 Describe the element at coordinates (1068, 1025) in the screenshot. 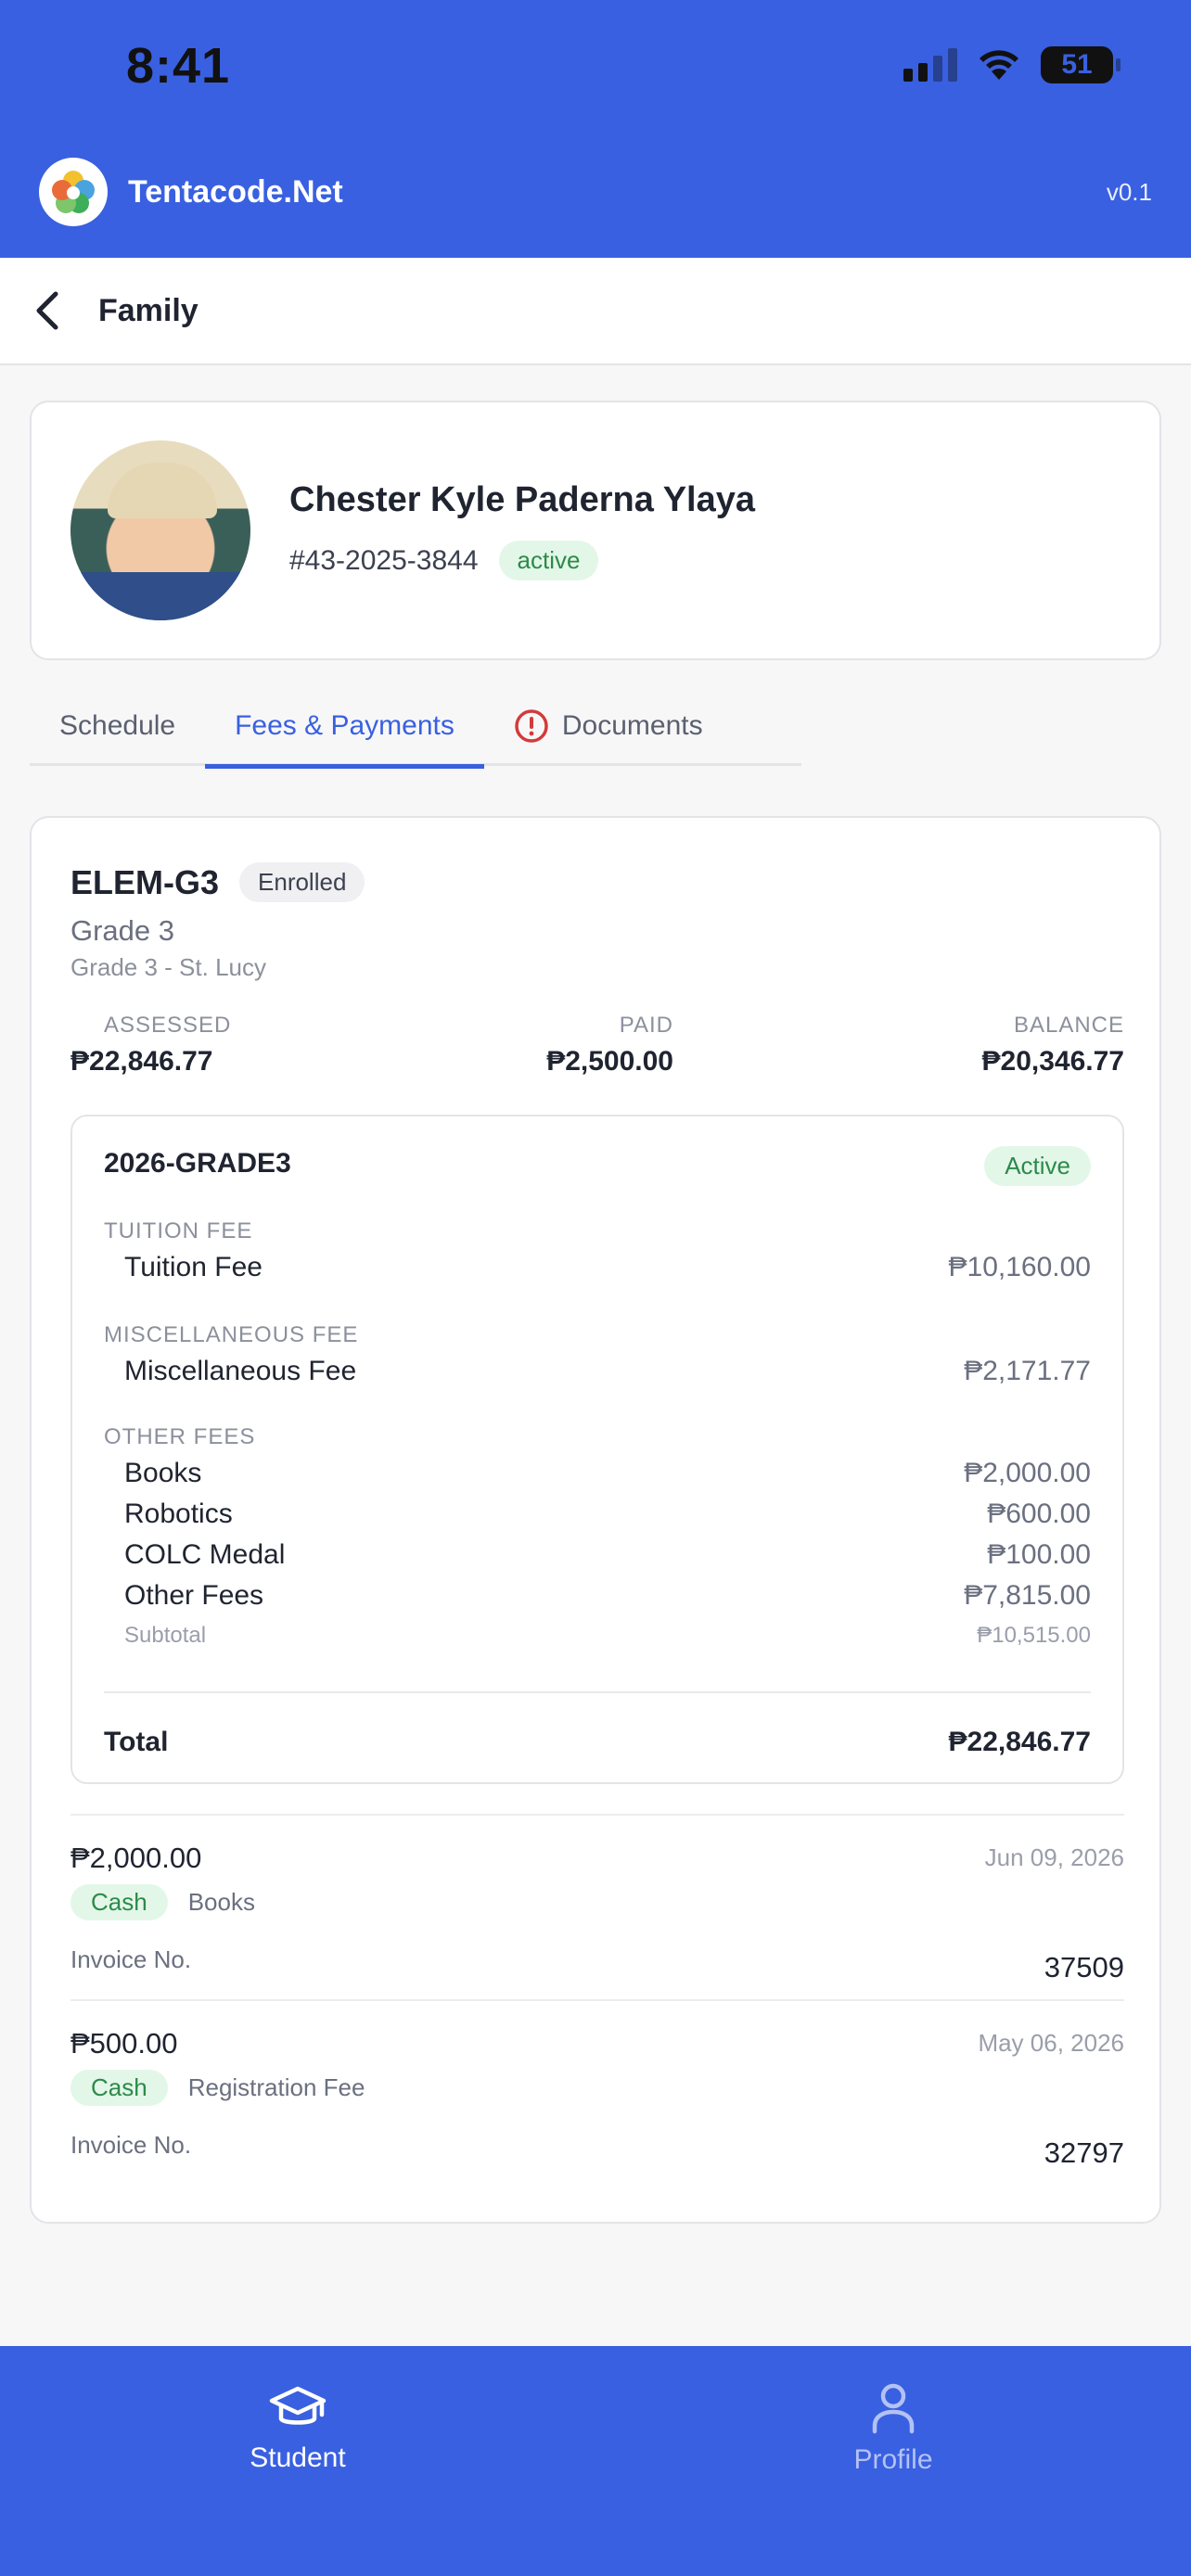

I see `summary-label: BALANCE` at that location.